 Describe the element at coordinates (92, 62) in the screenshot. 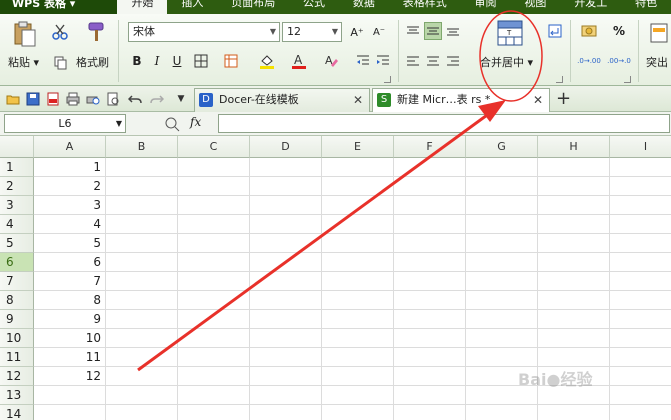

I see `format-painter-label: 格式刷` at that location.